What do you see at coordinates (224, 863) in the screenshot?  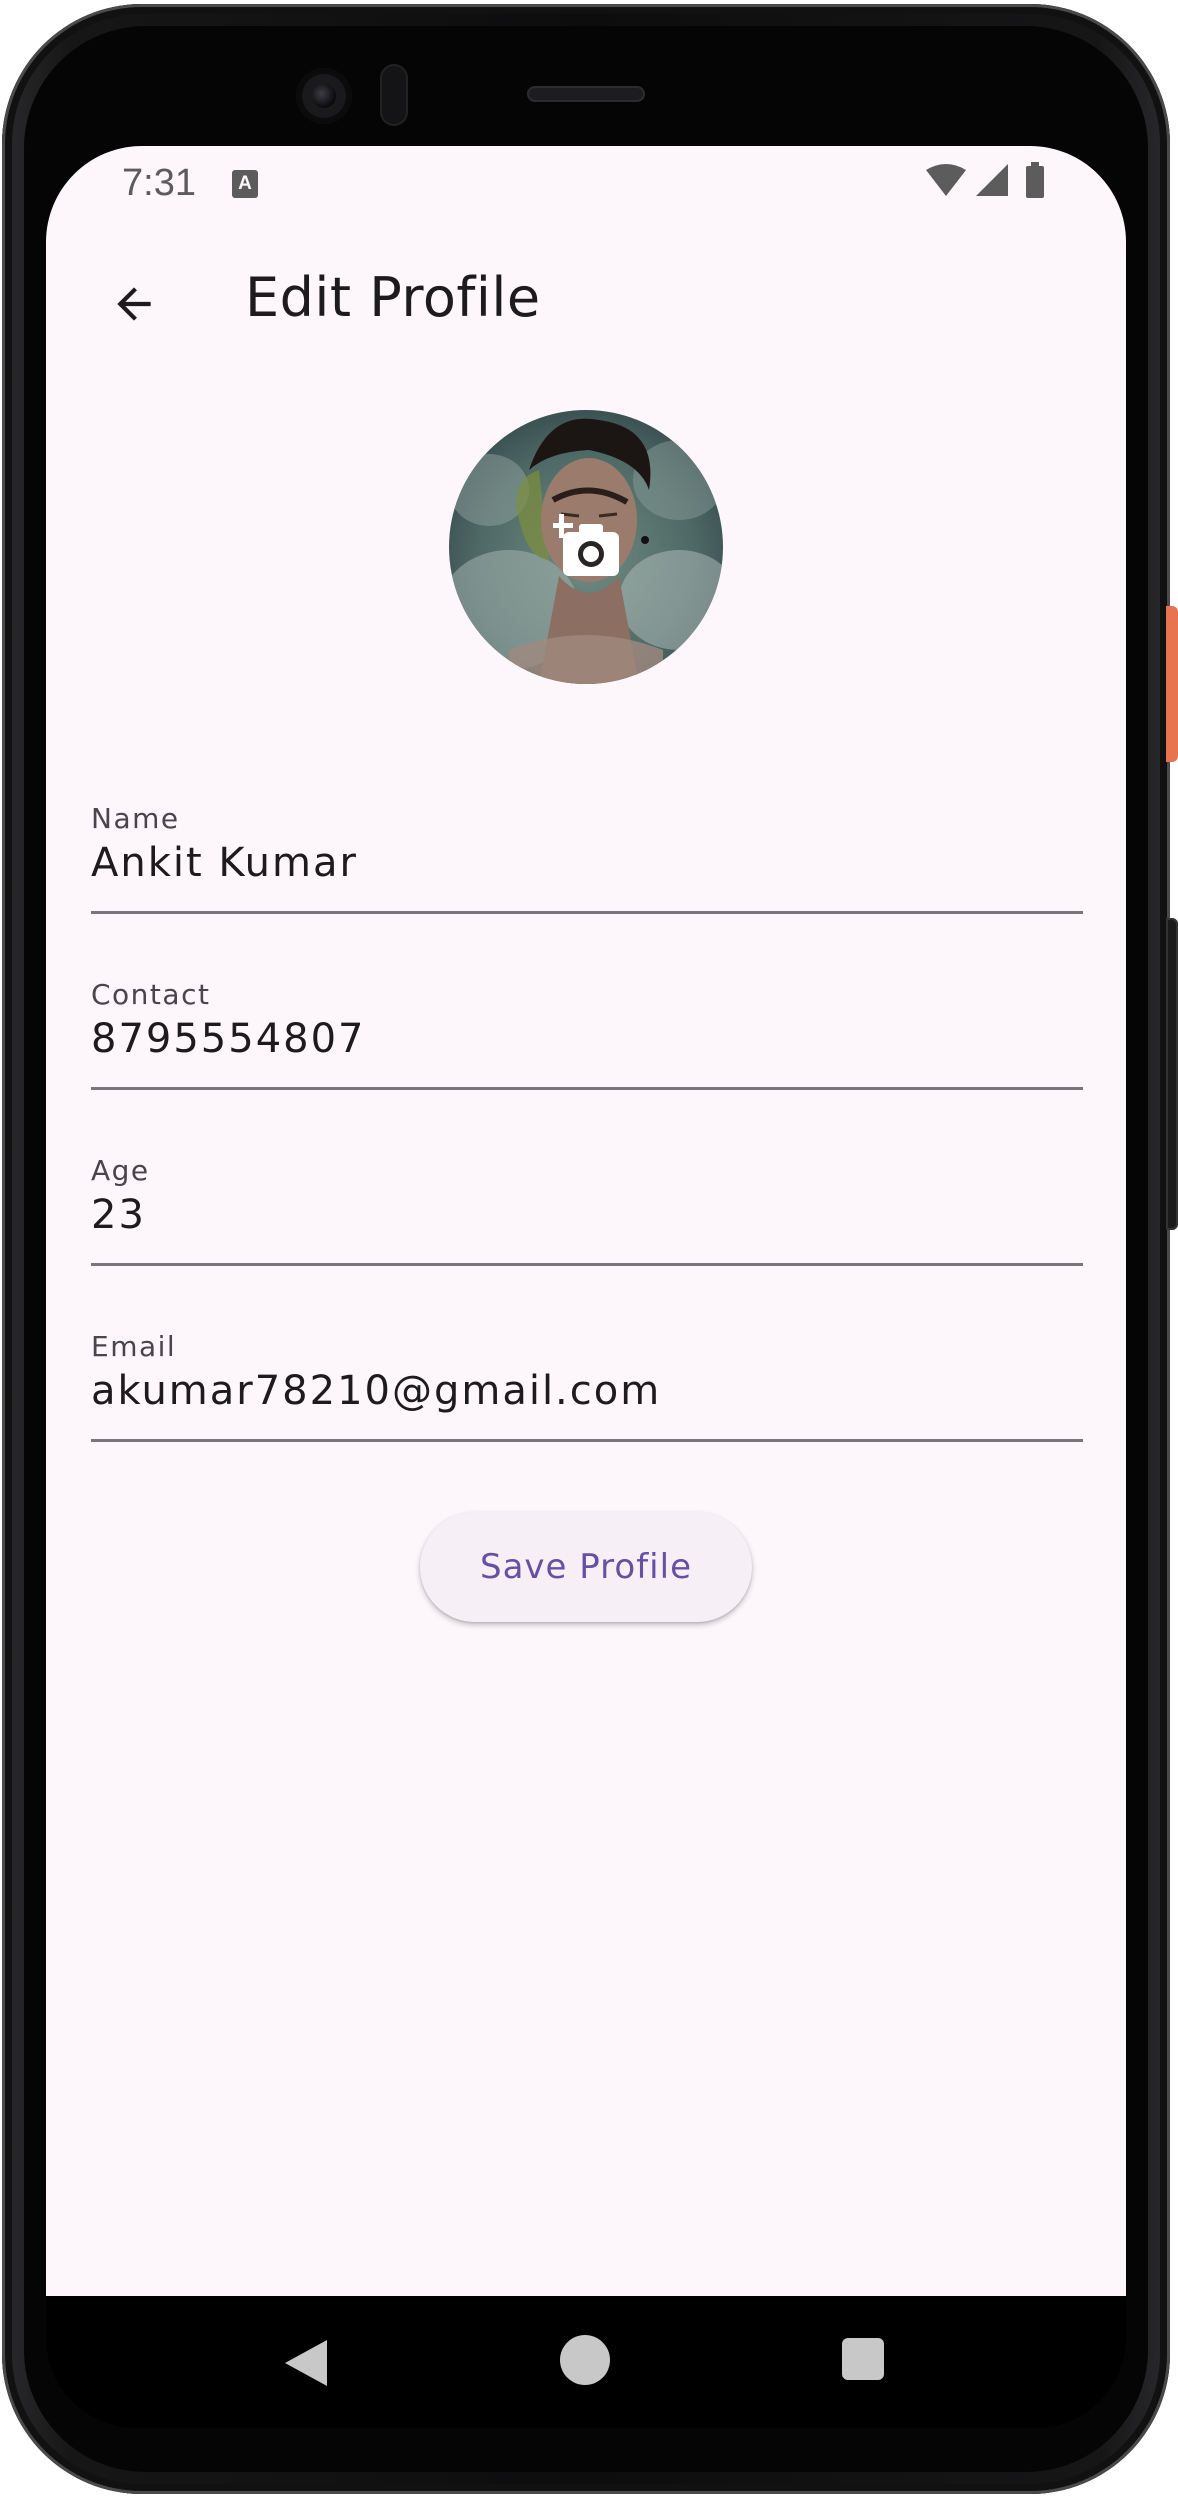 I see `name-value: Ankit Kumar` at bounding box center [224, 863].